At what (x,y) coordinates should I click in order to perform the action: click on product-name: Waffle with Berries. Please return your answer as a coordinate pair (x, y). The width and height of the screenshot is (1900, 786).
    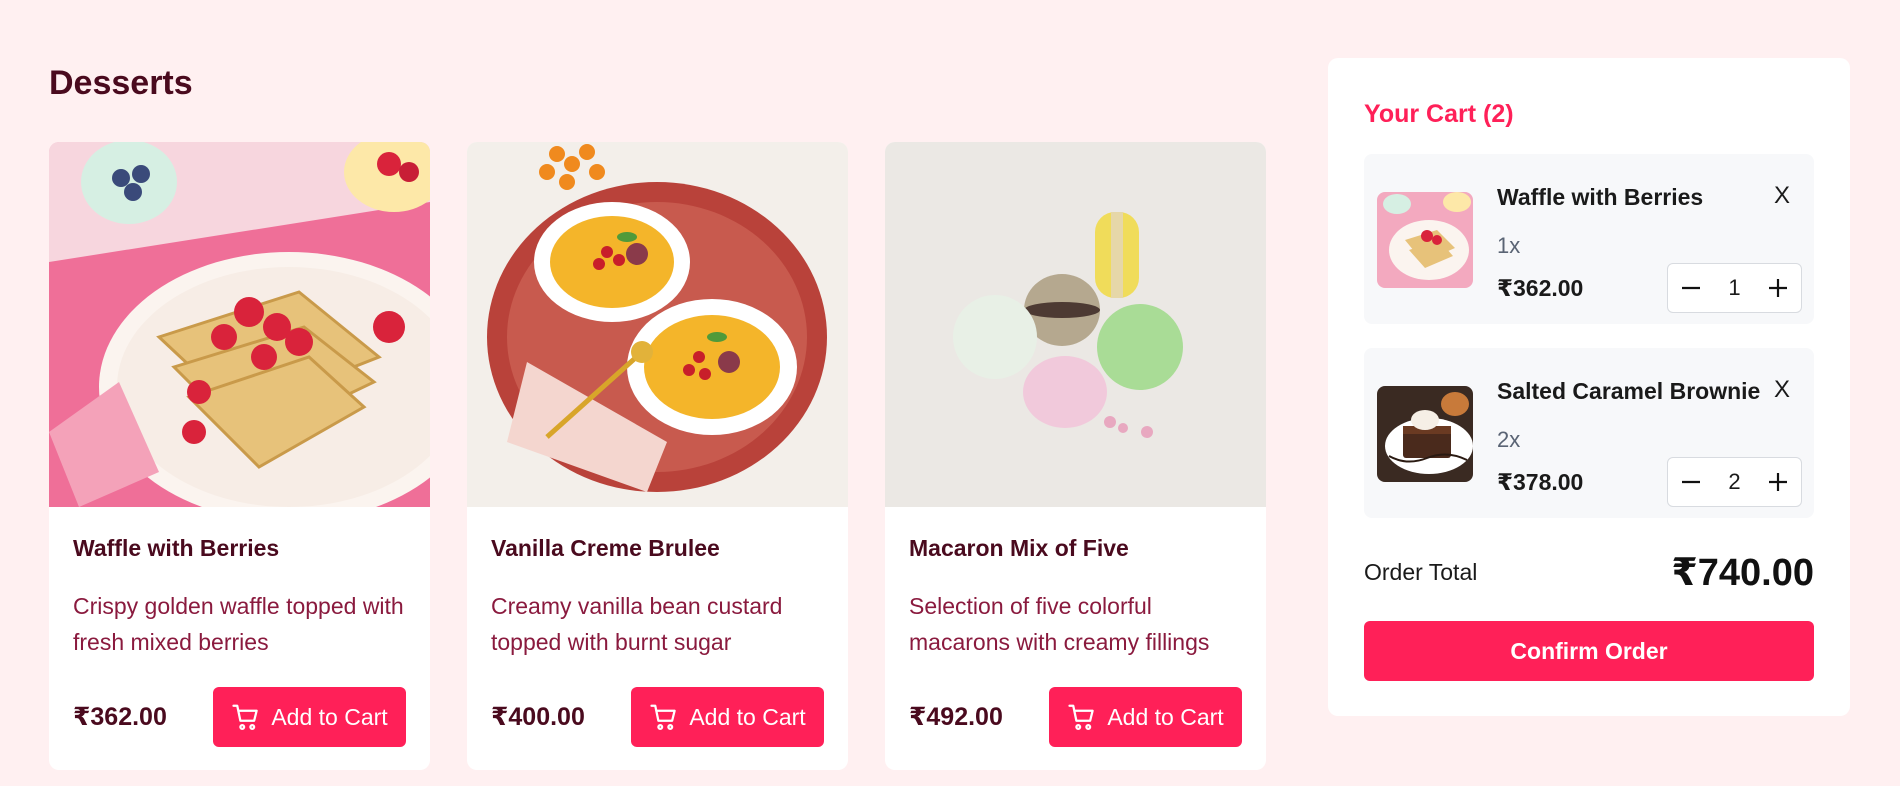
    Looking at the image, I should click on (176, 548).